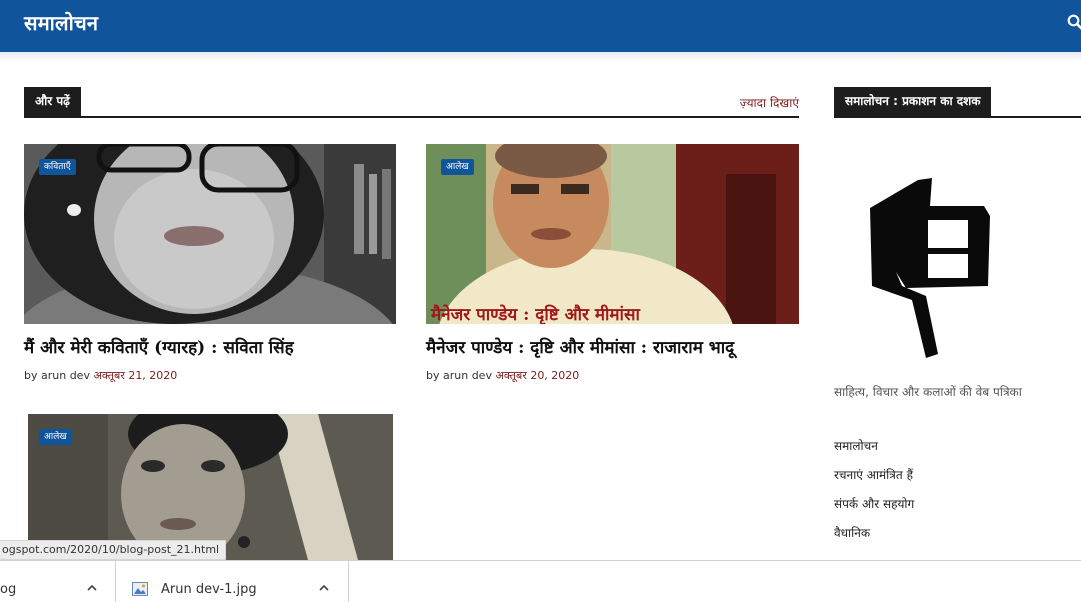 The image size is (1081, 602). What do you see at coordinates (540, 26) in the screenshot?
I see `site-header: समालोचन` at bounding box center [540, 26].